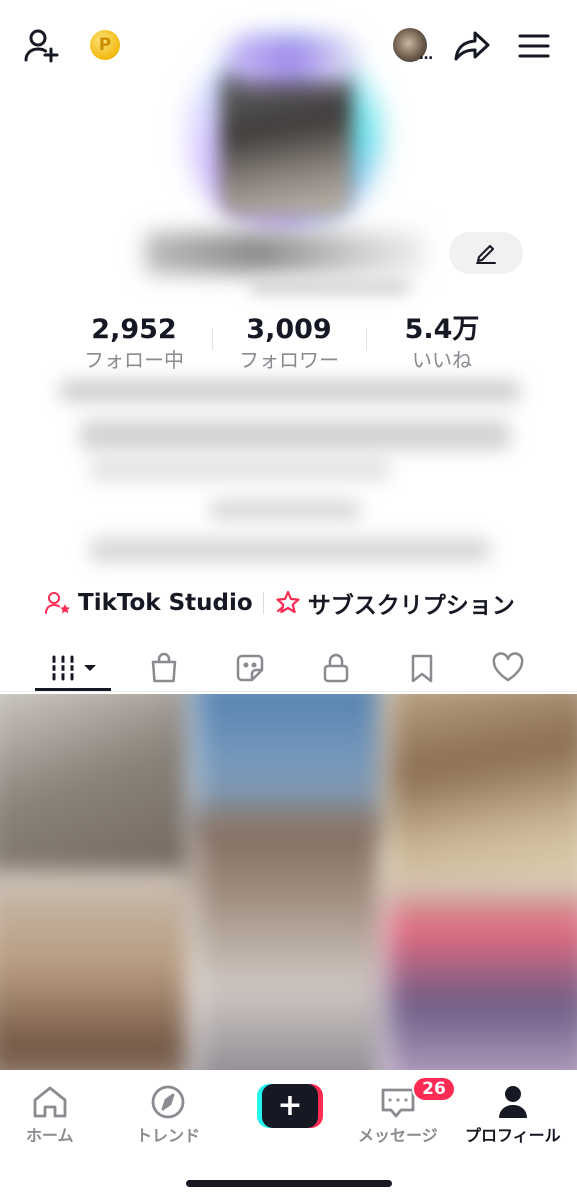  I want to click on subscription-link: サブスクリプション, so click(411, 603).